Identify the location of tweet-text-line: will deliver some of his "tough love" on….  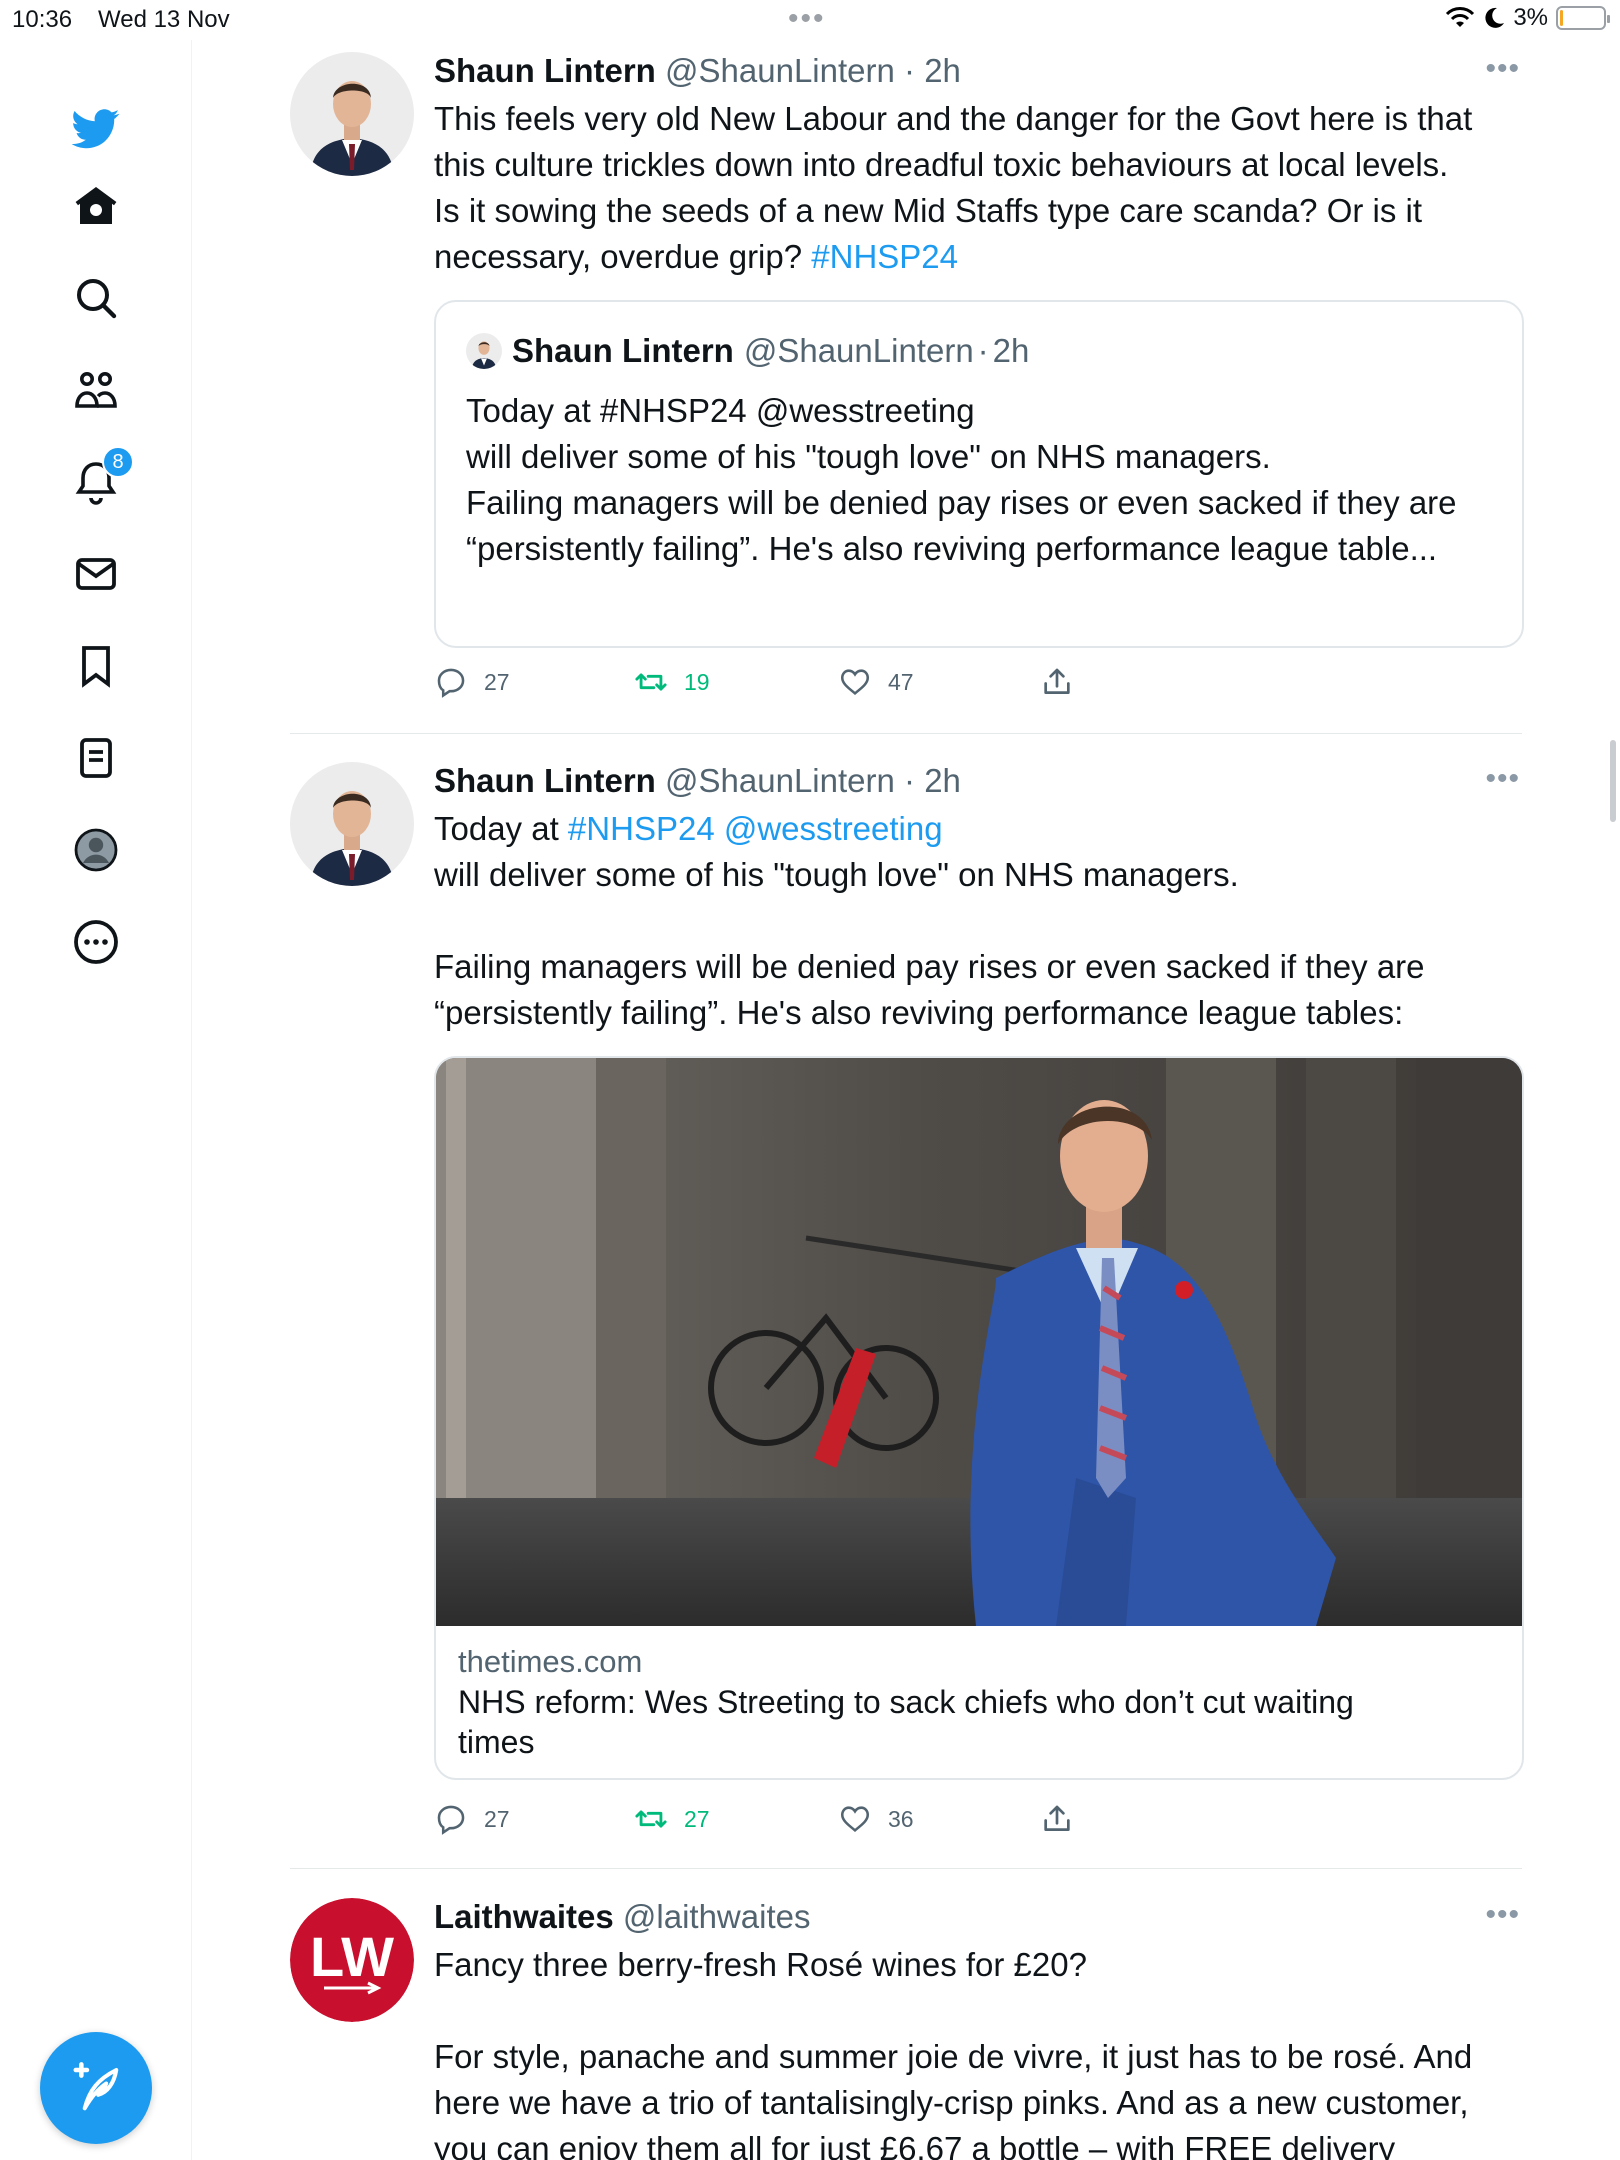
(836, 874).